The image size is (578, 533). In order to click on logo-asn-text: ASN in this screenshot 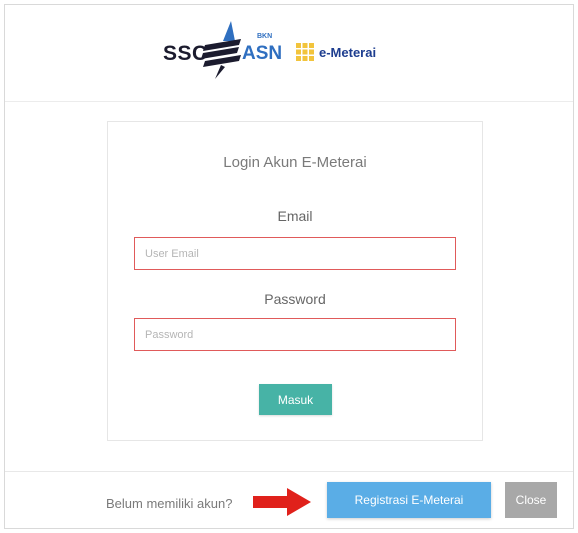, I will do `click(262, 53)`.